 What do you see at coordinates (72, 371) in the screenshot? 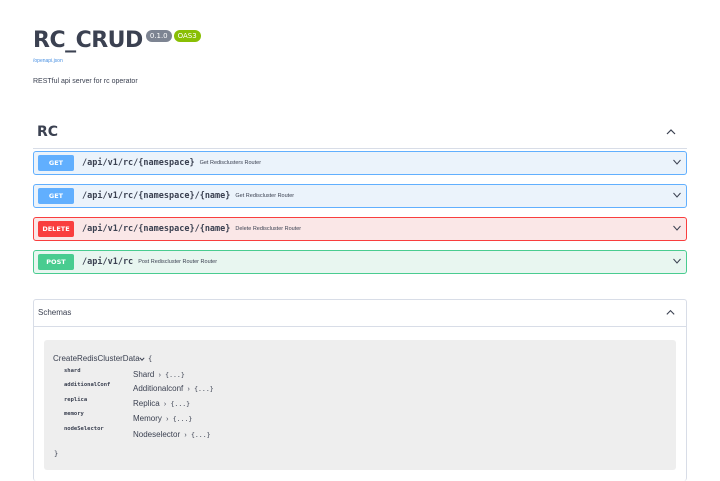
I see `property-name: shard` at bounding box center [72, 371].